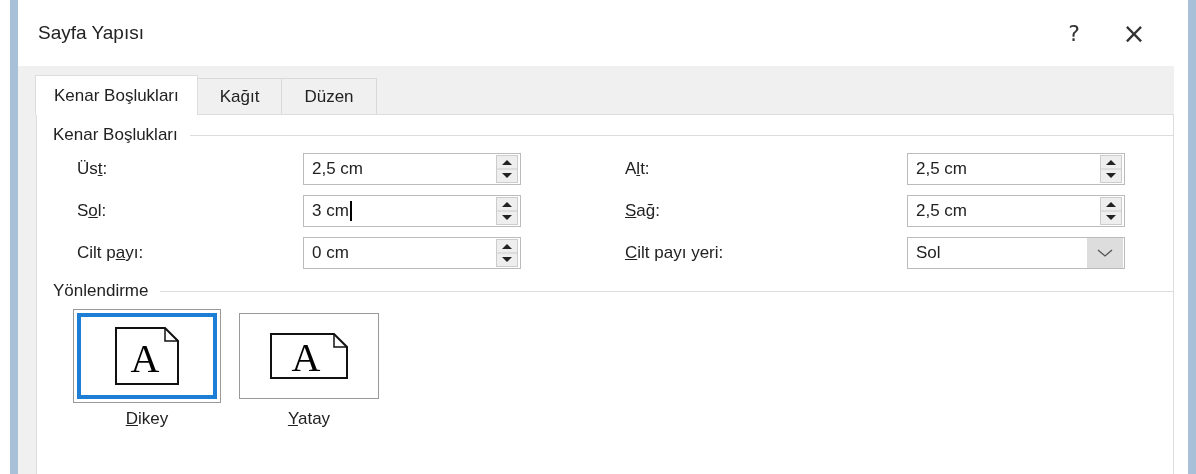  Describe the element at coordinates (643, 211) in the screenshot. I see `field-label: Sağ:` at that location.